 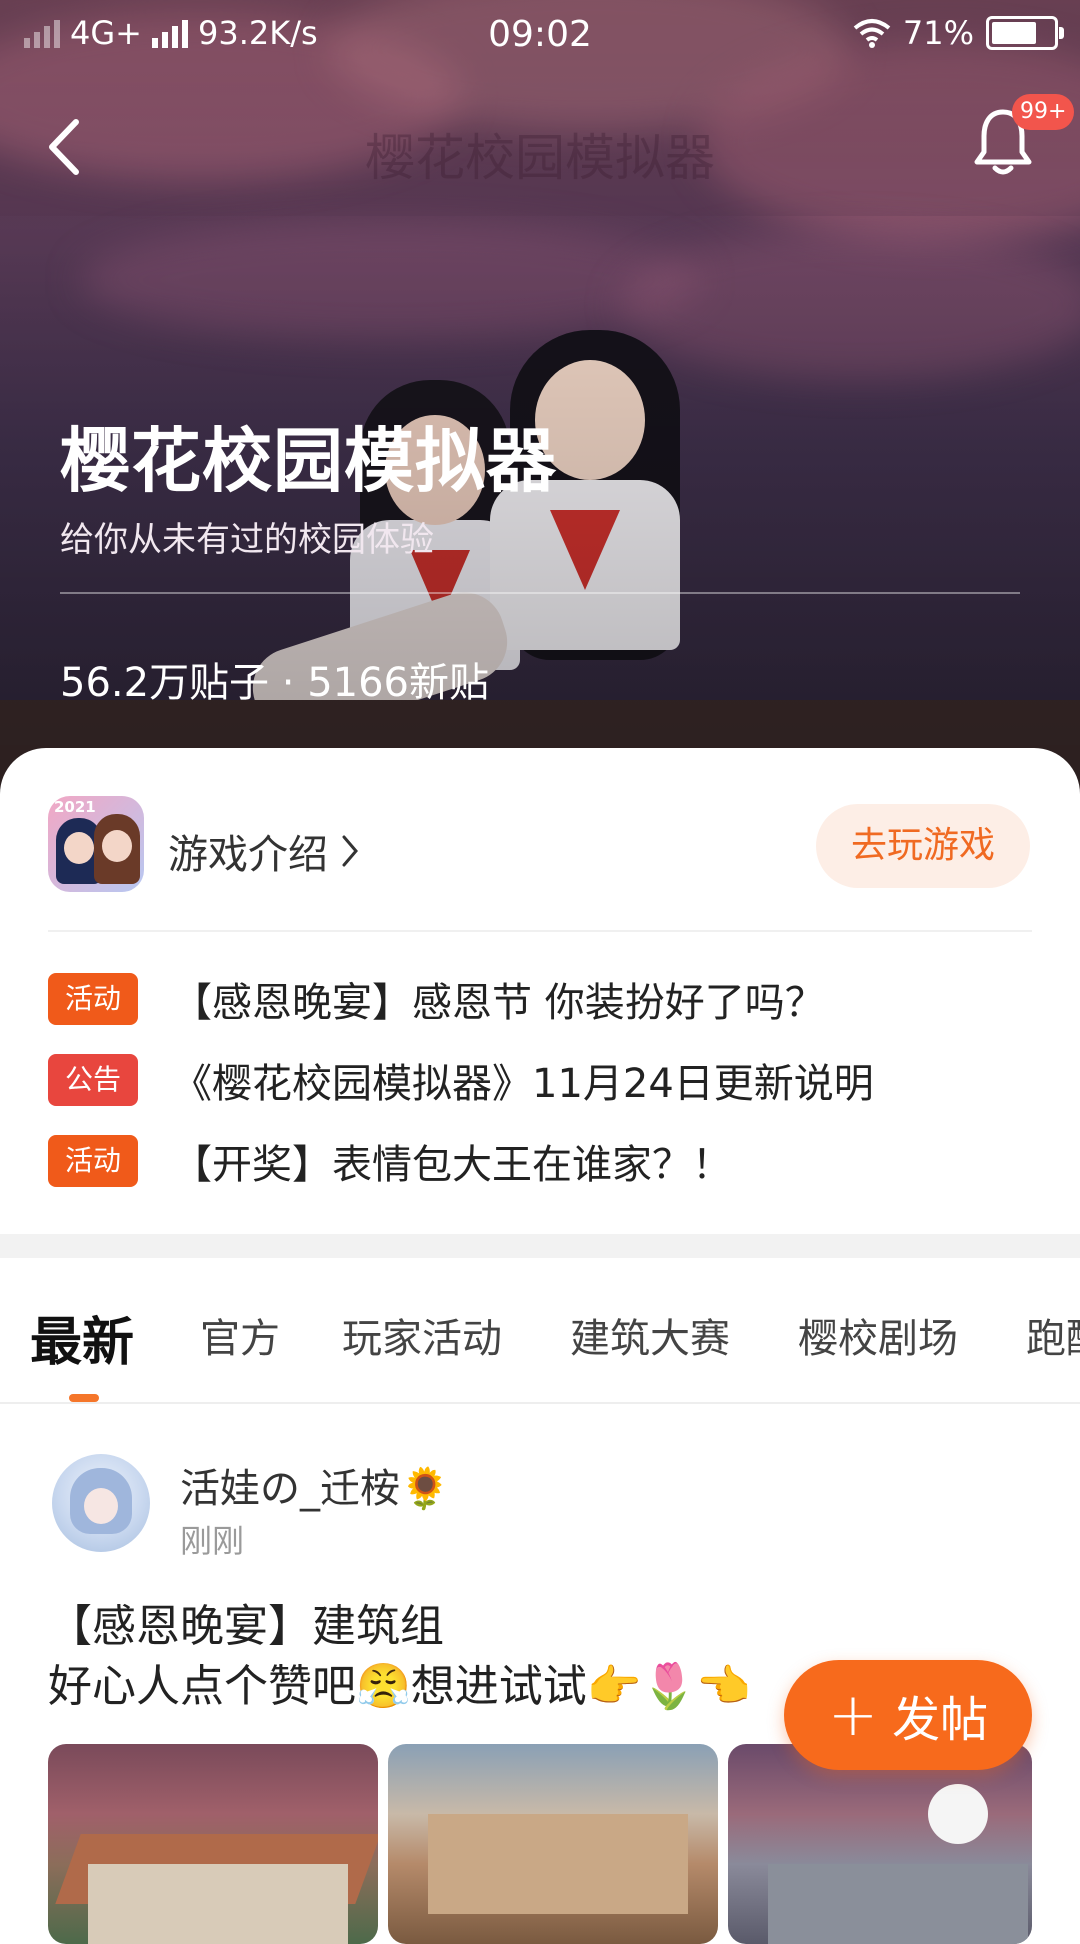 I want to click on notice-item: 活动 【开奖】表情包大王在谁家？！, so click(x=390, y=1161).